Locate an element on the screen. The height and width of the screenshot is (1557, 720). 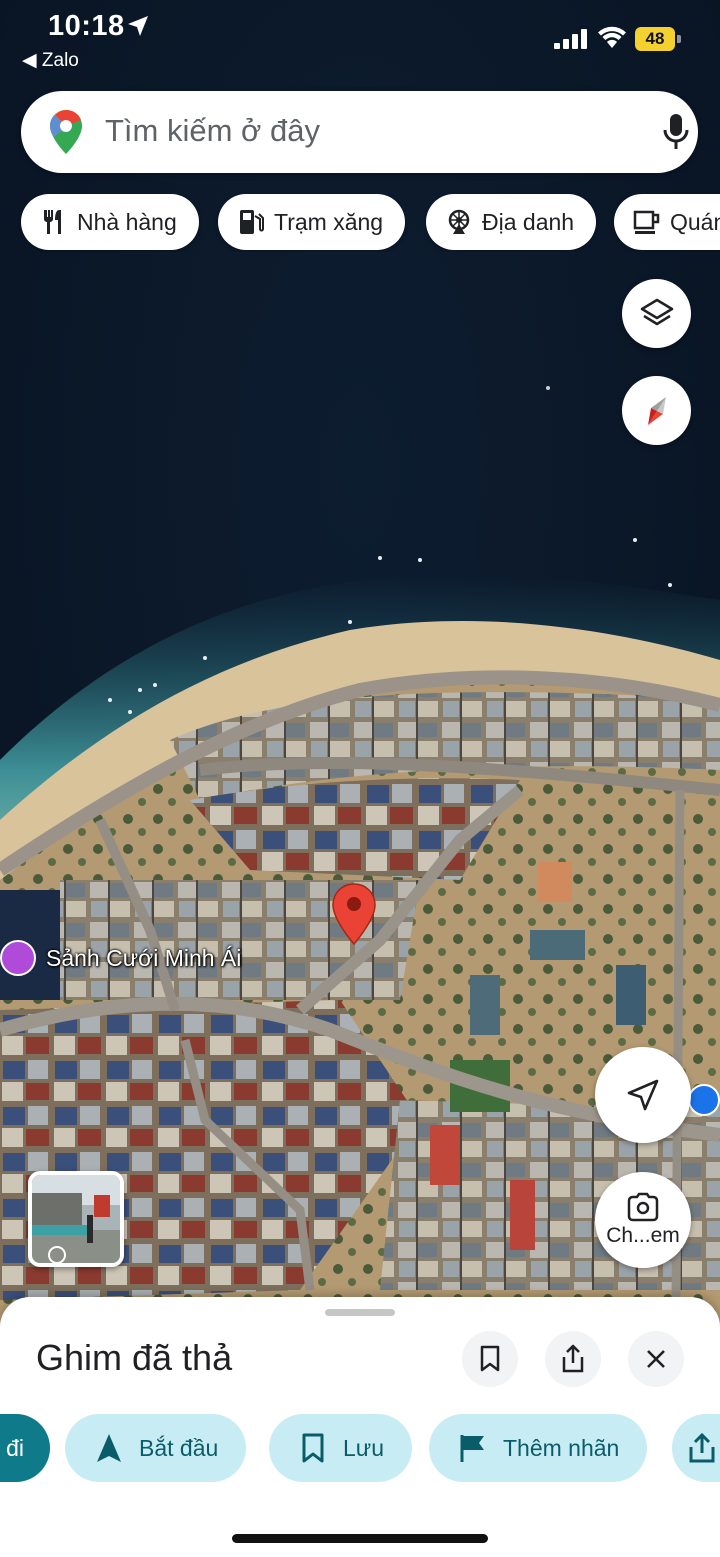
close-sheet-button is located at coordinates (656, 1359).